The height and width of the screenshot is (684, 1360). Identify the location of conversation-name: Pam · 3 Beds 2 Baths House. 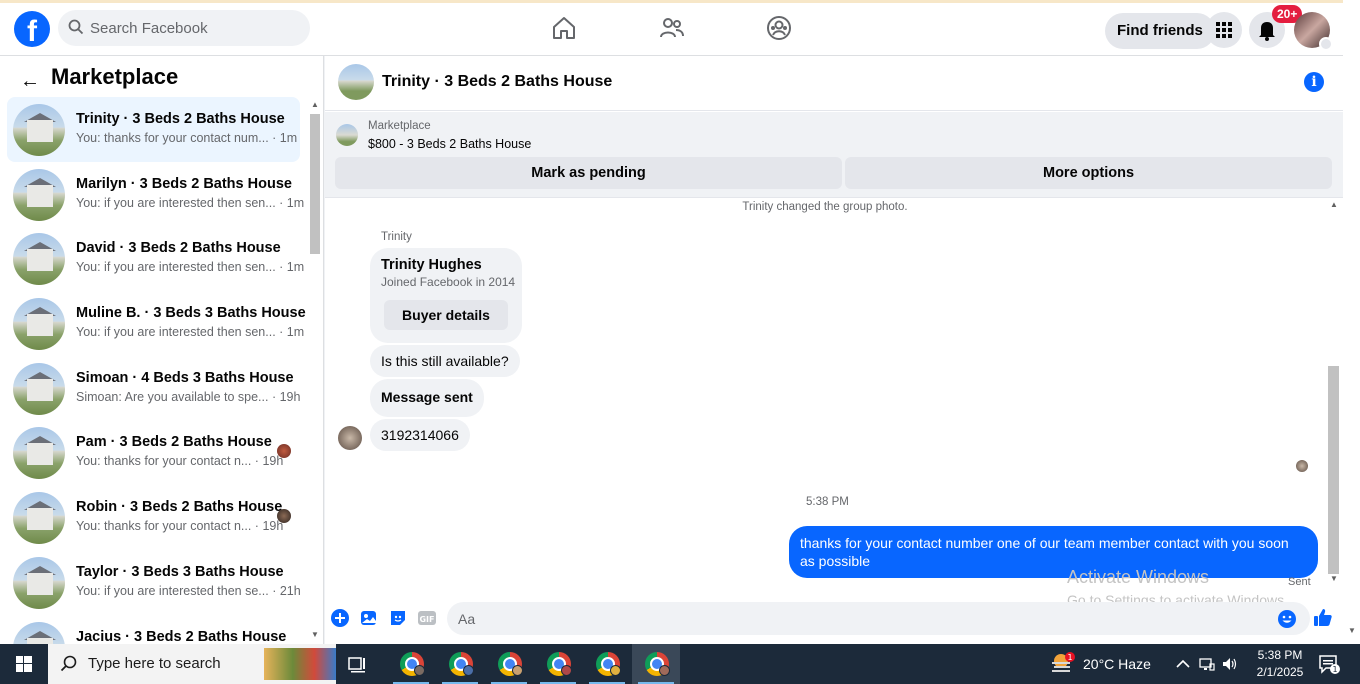
(174, 442).